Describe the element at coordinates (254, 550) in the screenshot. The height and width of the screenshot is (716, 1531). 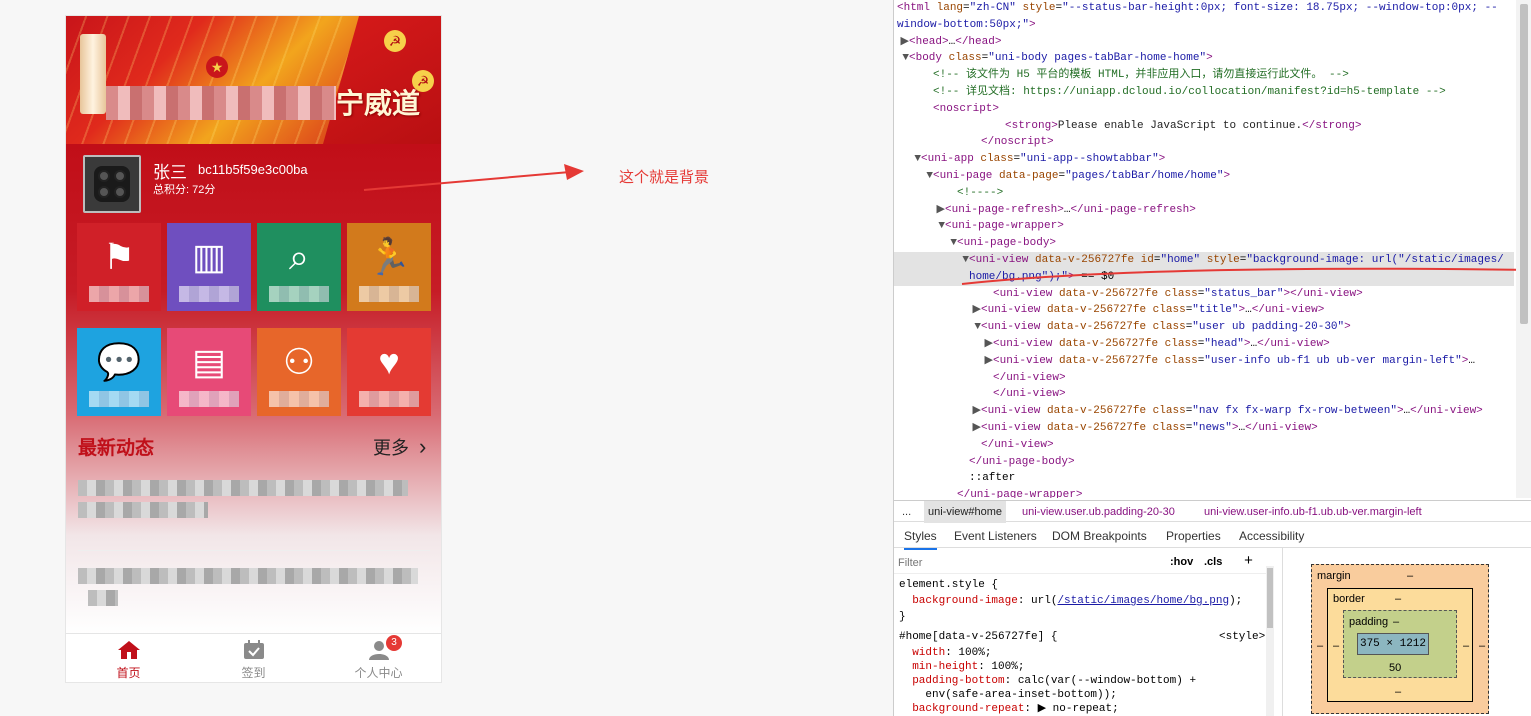
I see `news-divider` at that location.